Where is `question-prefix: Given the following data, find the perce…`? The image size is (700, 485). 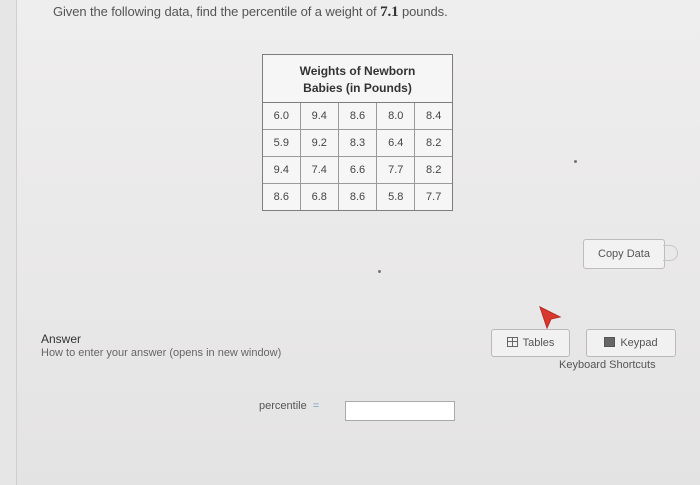 question-prefix: Given the following data, find the perce… is located at coordinates (215, 11).